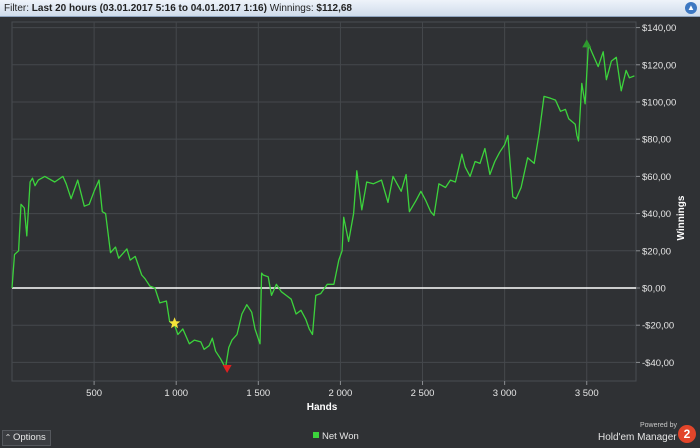  I want to click on x-tick-label: 1 000, so click(176, 393).